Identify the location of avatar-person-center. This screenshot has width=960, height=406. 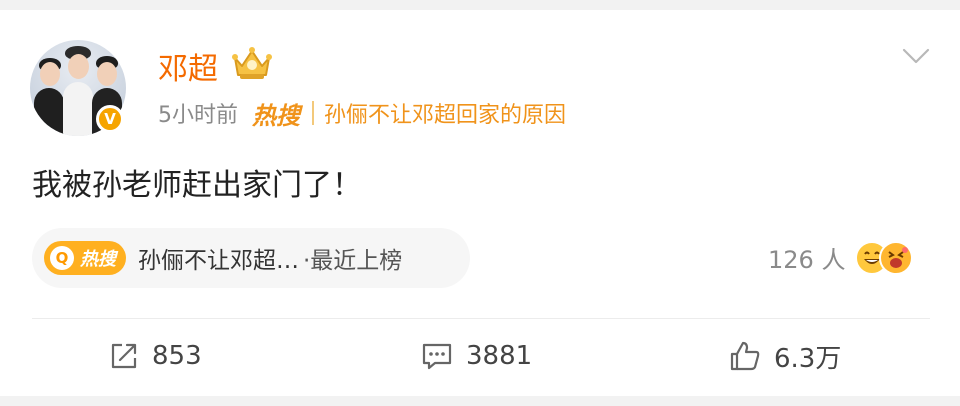
(78, 91).